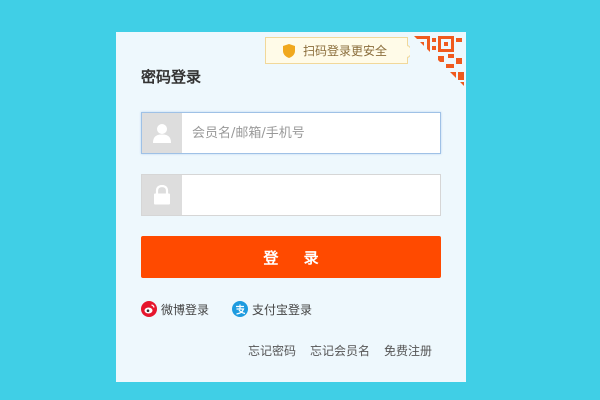  I want to click on forgot-username-link: 忘记会员名, so click(340, 350).